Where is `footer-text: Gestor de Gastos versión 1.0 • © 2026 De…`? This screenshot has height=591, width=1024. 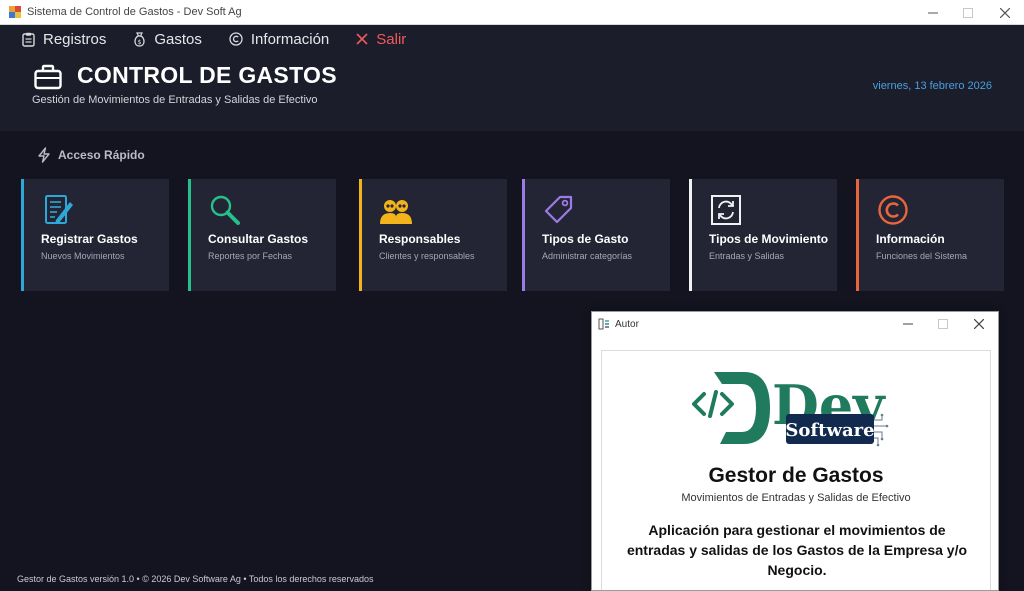 footer-text: Gestor de Gastos versión 1.0 • © 2026 De… is located at coordinates (195, 578).